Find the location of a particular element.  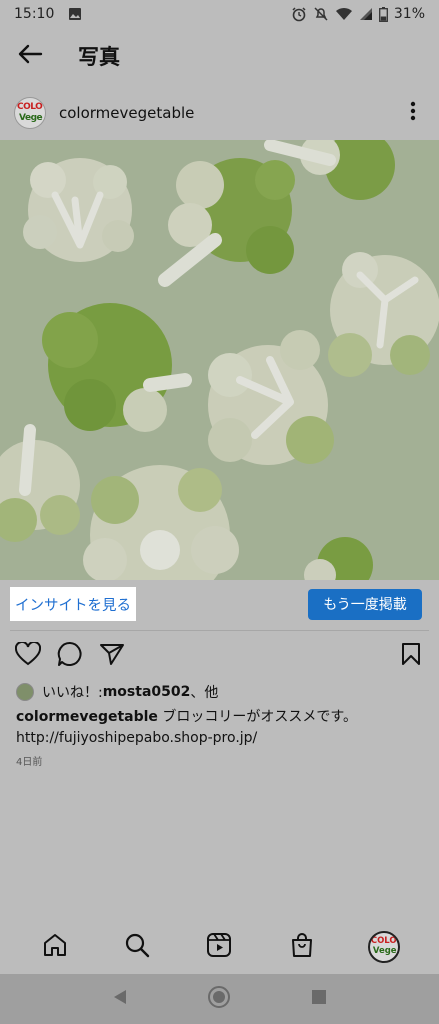

nav-search is located at coordinates (137, 947).